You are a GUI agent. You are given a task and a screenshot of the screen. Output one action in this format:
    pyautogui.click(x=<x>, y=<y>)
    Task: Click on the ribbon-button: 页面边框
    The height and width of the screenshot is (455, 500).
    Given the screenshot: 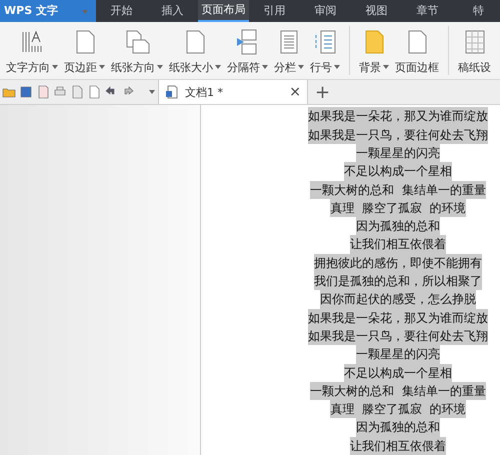 What is the action you would take?
    pyautogui.click(x=417, y=51)
    